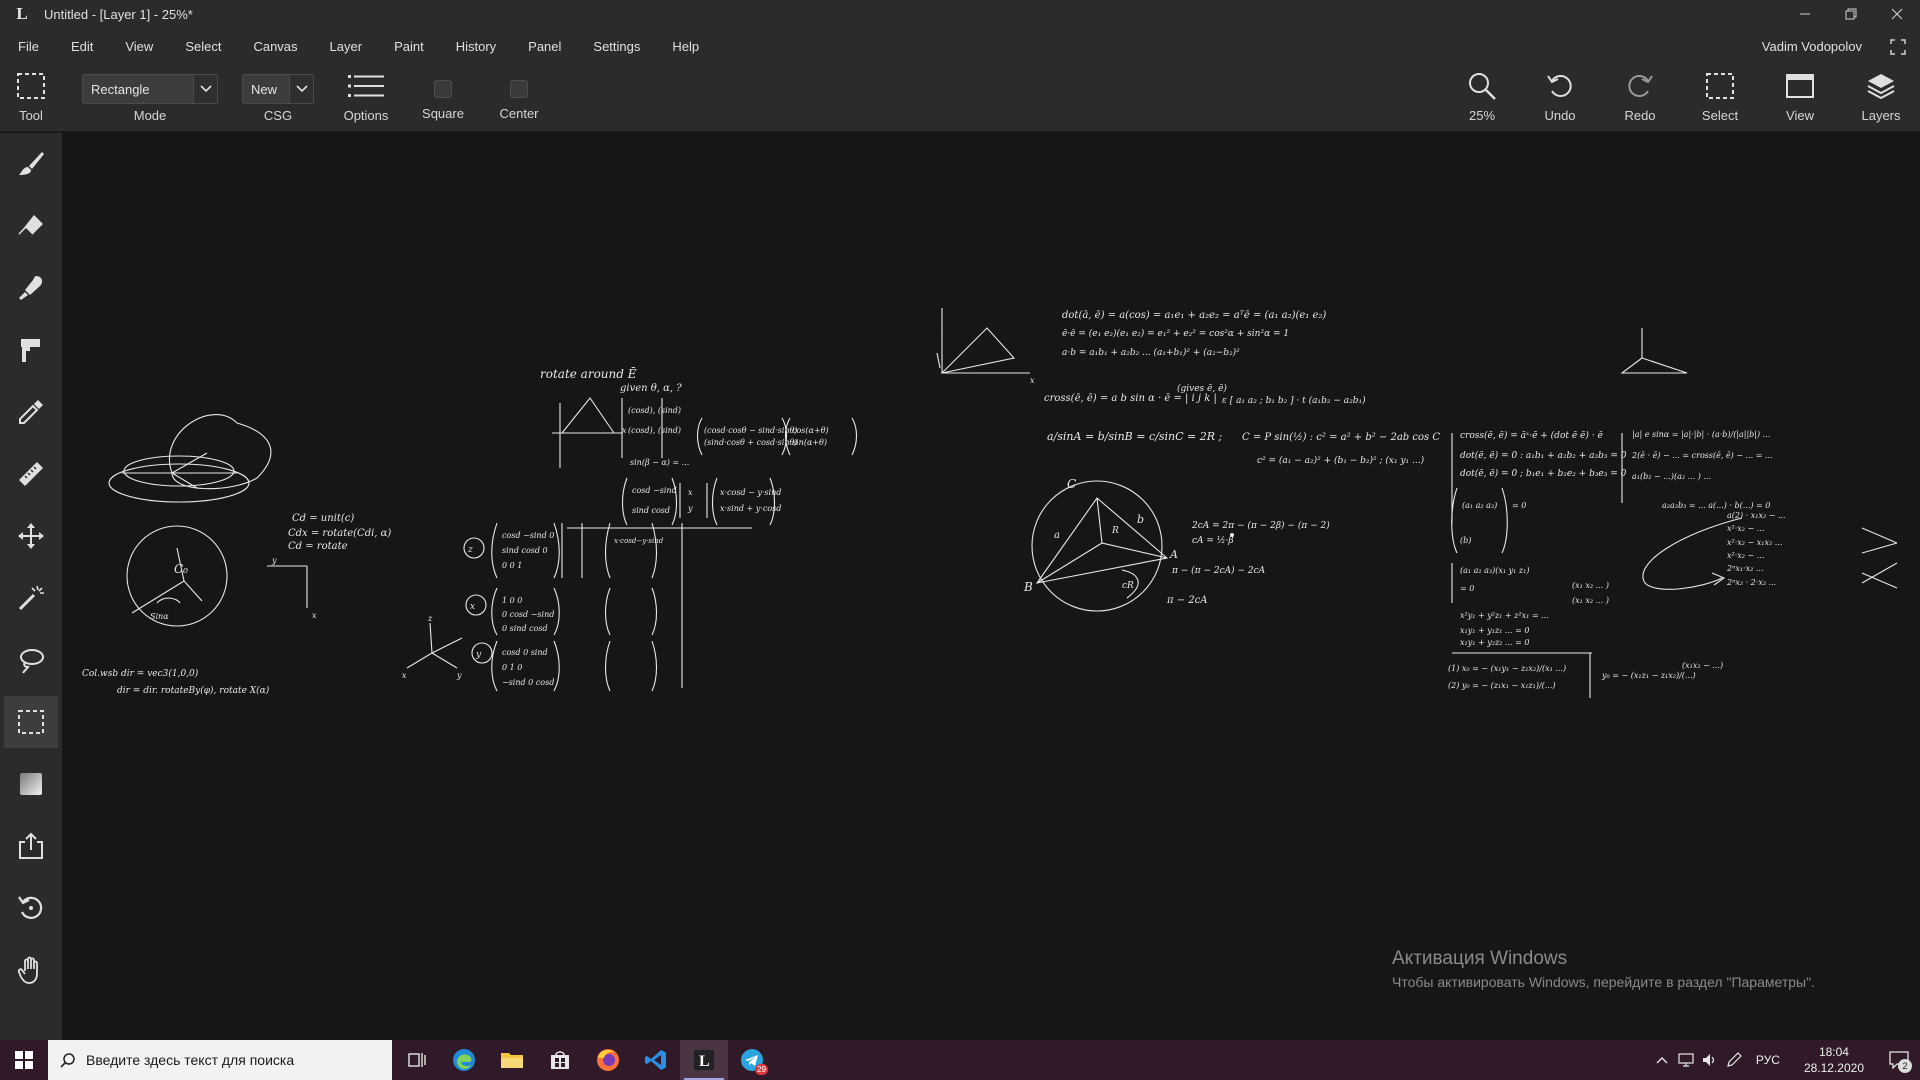  What do you see at coordinates (809, 442) in the screenshot?
I see `svg-text: sin(α+θ)` at bounding box center [809, 442].